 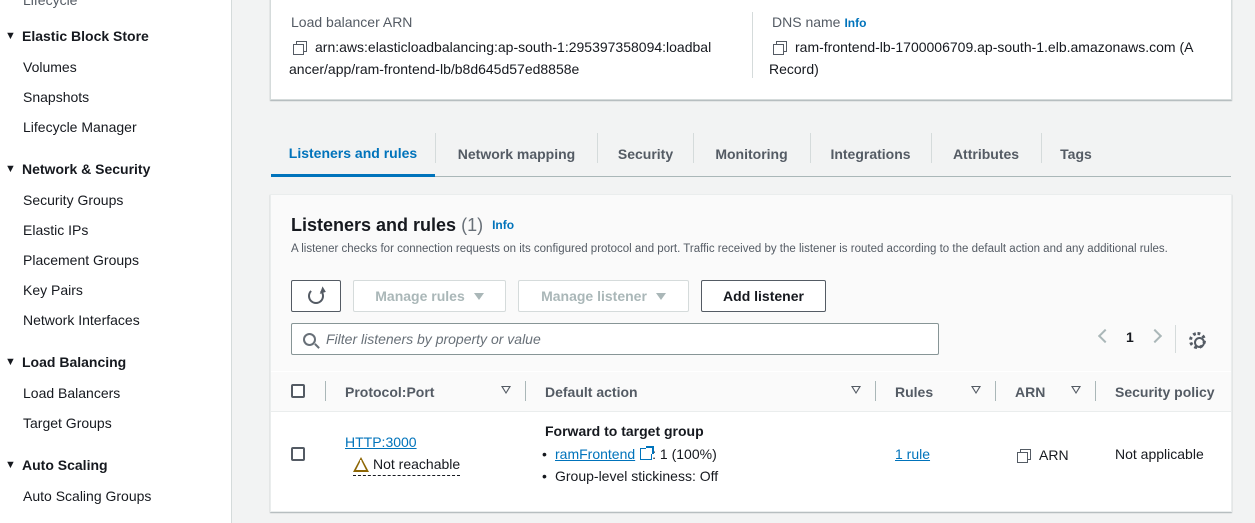 I want to click on filter-listeners-input, so click(x=616, y=339).